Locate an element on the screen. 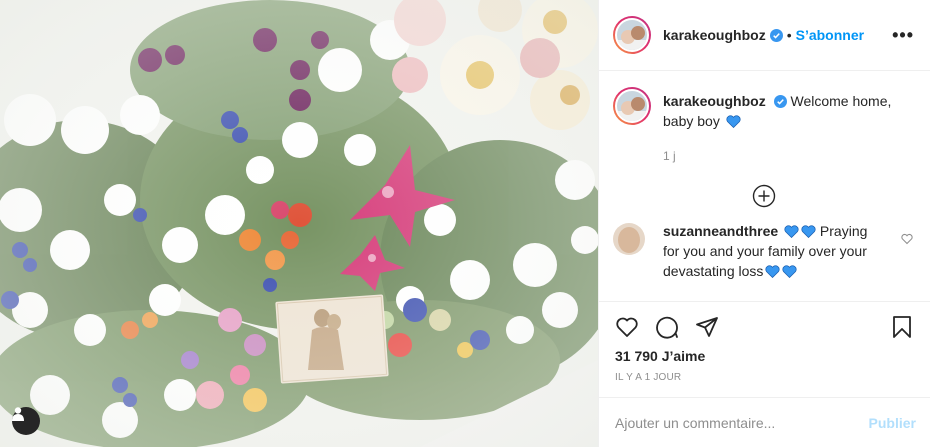  caption-username: karakeoughboz is located at coordinates (714, 101).